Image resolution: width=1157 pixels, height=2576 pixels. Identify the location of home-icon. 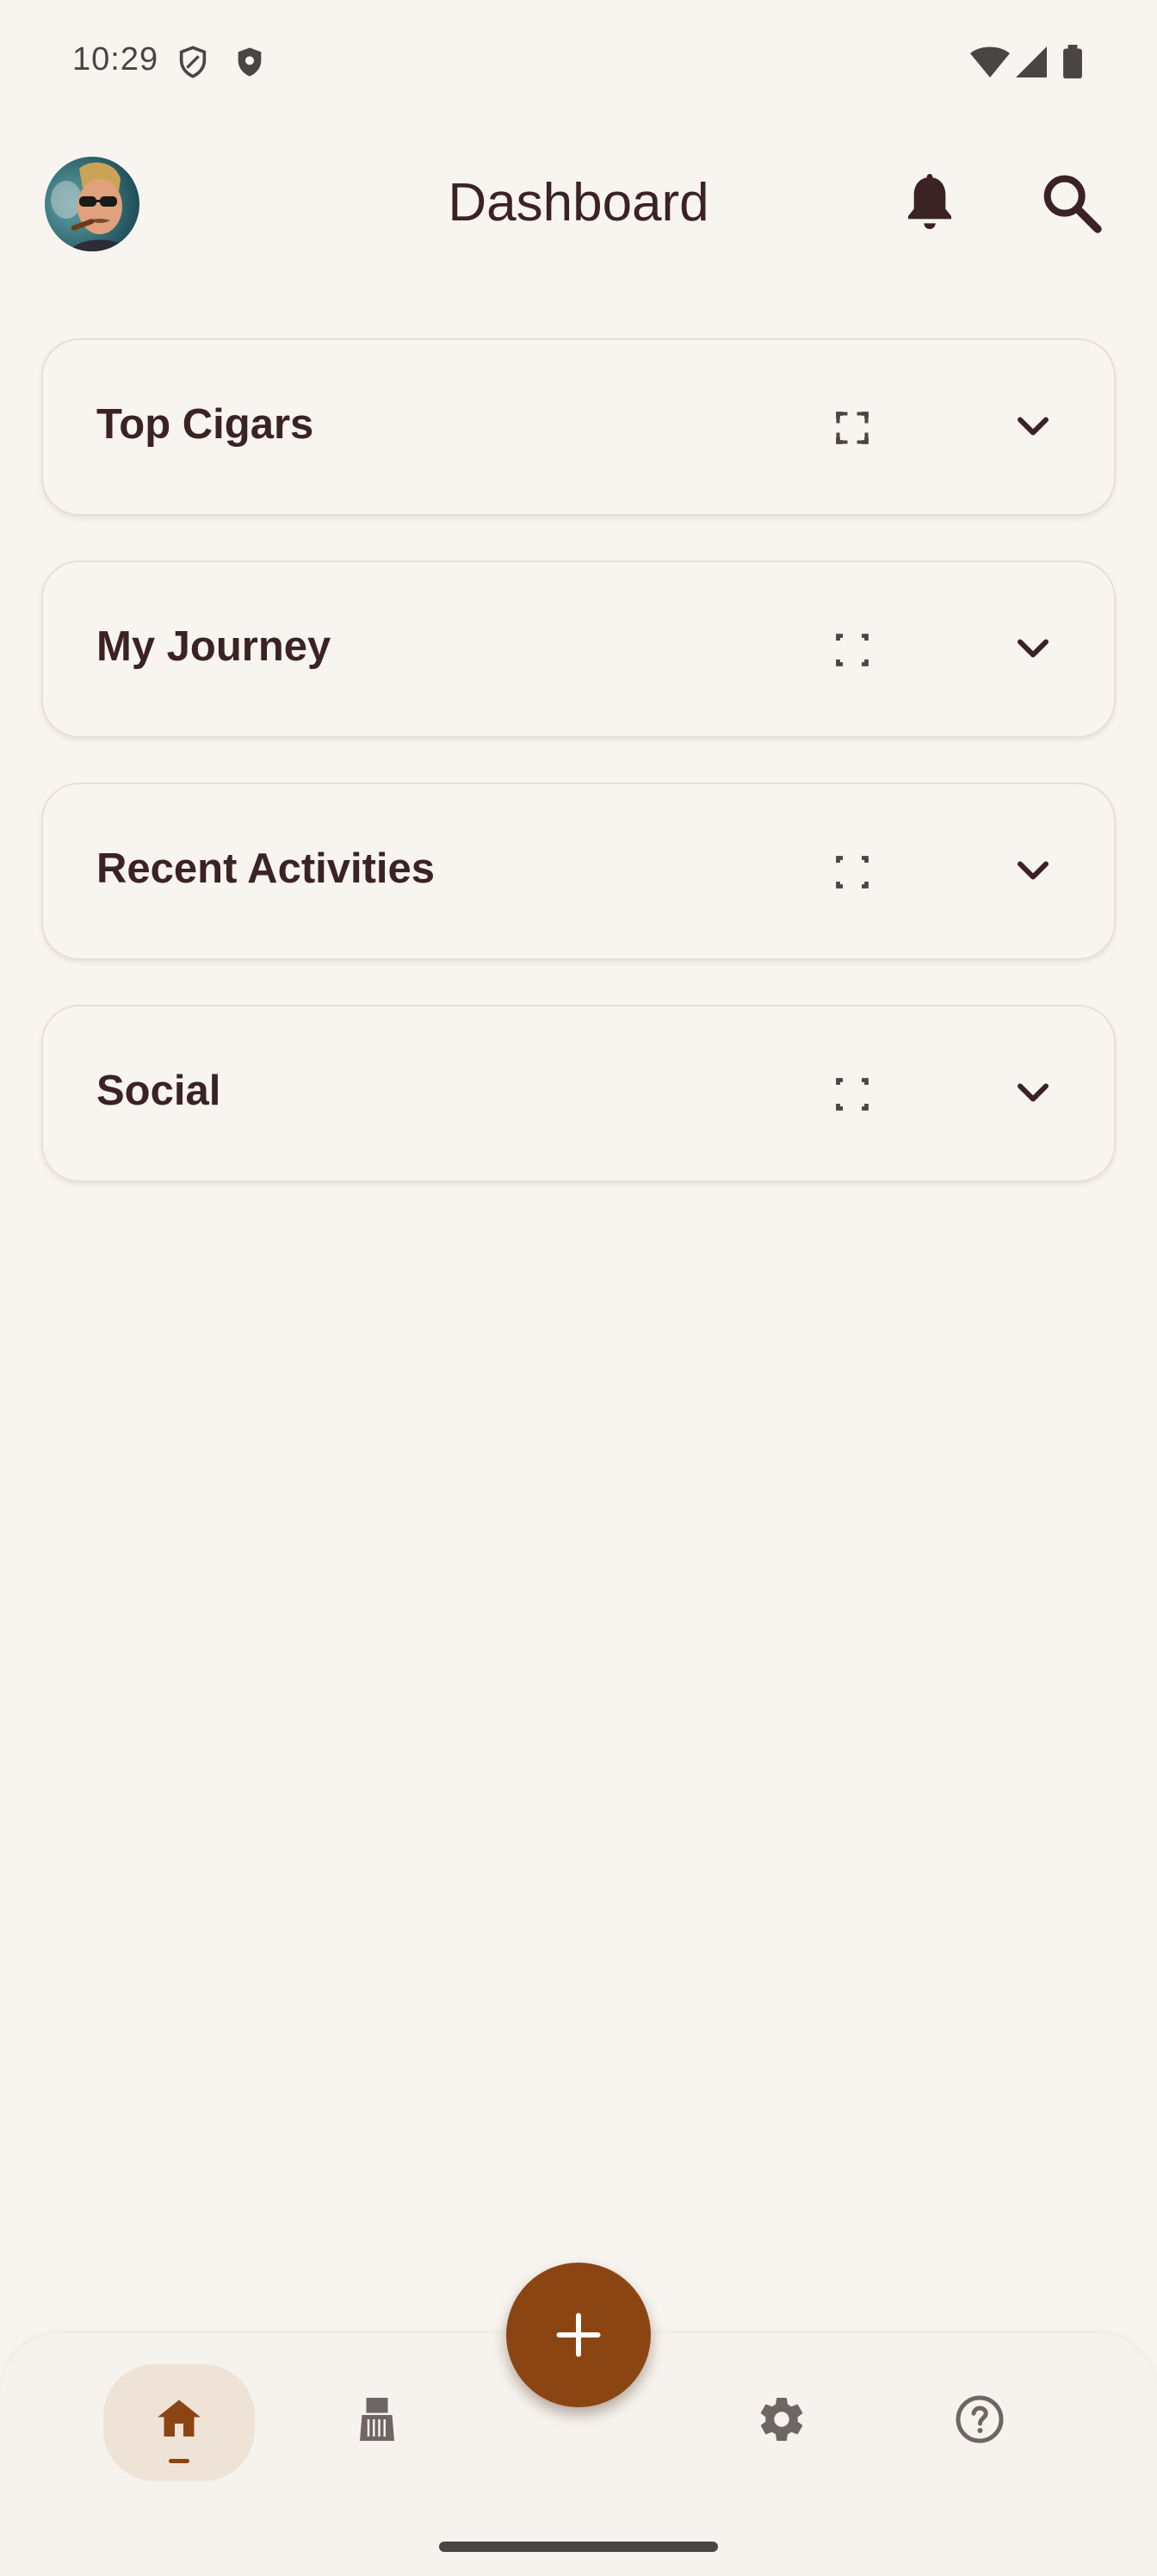
(179, 2418).